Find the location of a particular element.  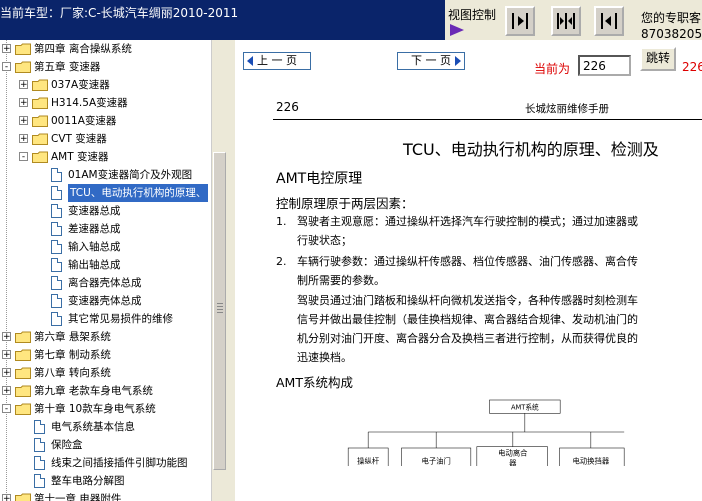

diagram-box-clutch-text-2: 器 is located at coordinates (513, 462).